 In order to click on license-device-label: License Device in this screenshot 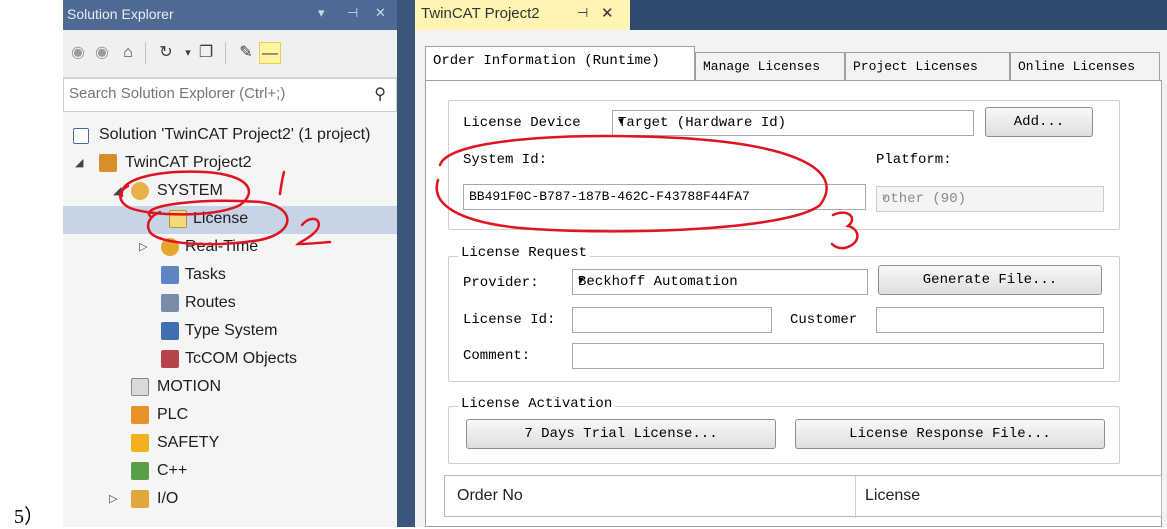, I will do `click(522, 123)`.